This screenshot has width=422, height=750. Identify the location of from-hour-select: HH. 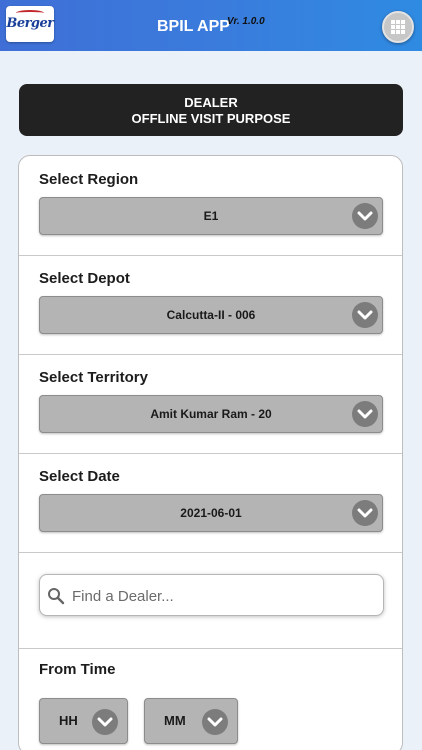
(83, 721).